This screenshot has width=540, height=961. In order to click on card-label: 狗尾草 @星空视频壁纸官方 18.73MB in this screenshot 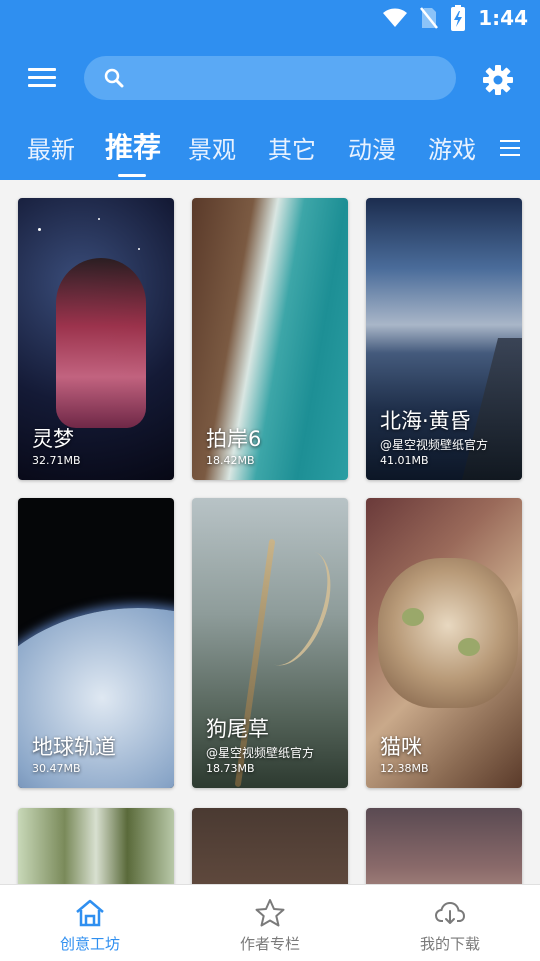, I will do `click(273, 746)`.